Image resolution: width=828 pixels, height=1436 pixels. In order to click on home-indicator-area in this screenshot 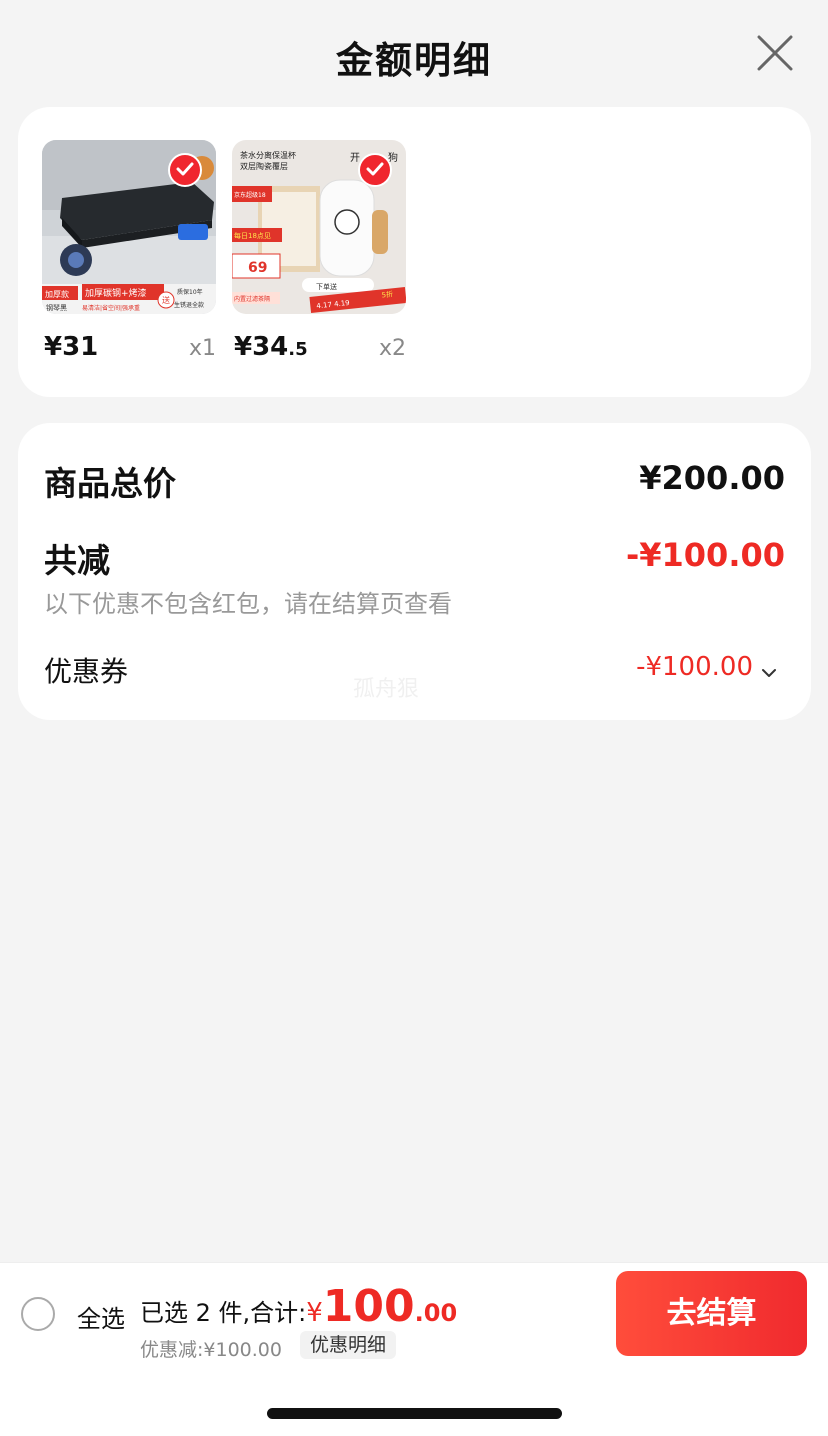, I will do `click(414, 1399)`.